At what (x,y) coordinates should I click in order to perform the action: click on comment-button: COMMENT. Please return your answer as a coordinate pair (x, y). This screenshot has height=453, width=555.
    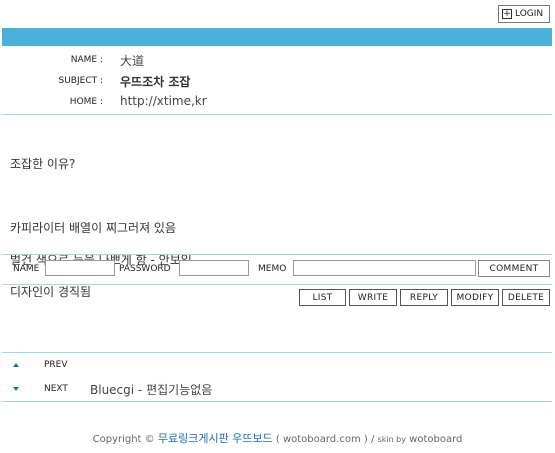
    Looking at the image, I should click on (514, 268).